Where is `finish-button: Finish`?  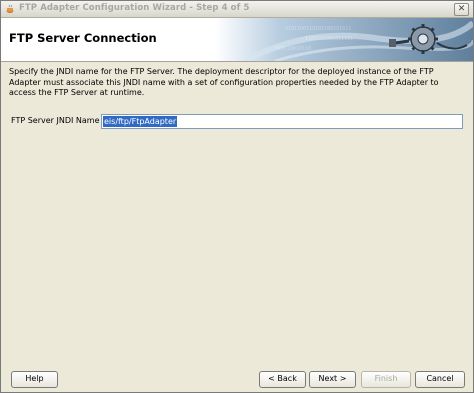
finish-button: Finish is located at coordinates (386, 379).